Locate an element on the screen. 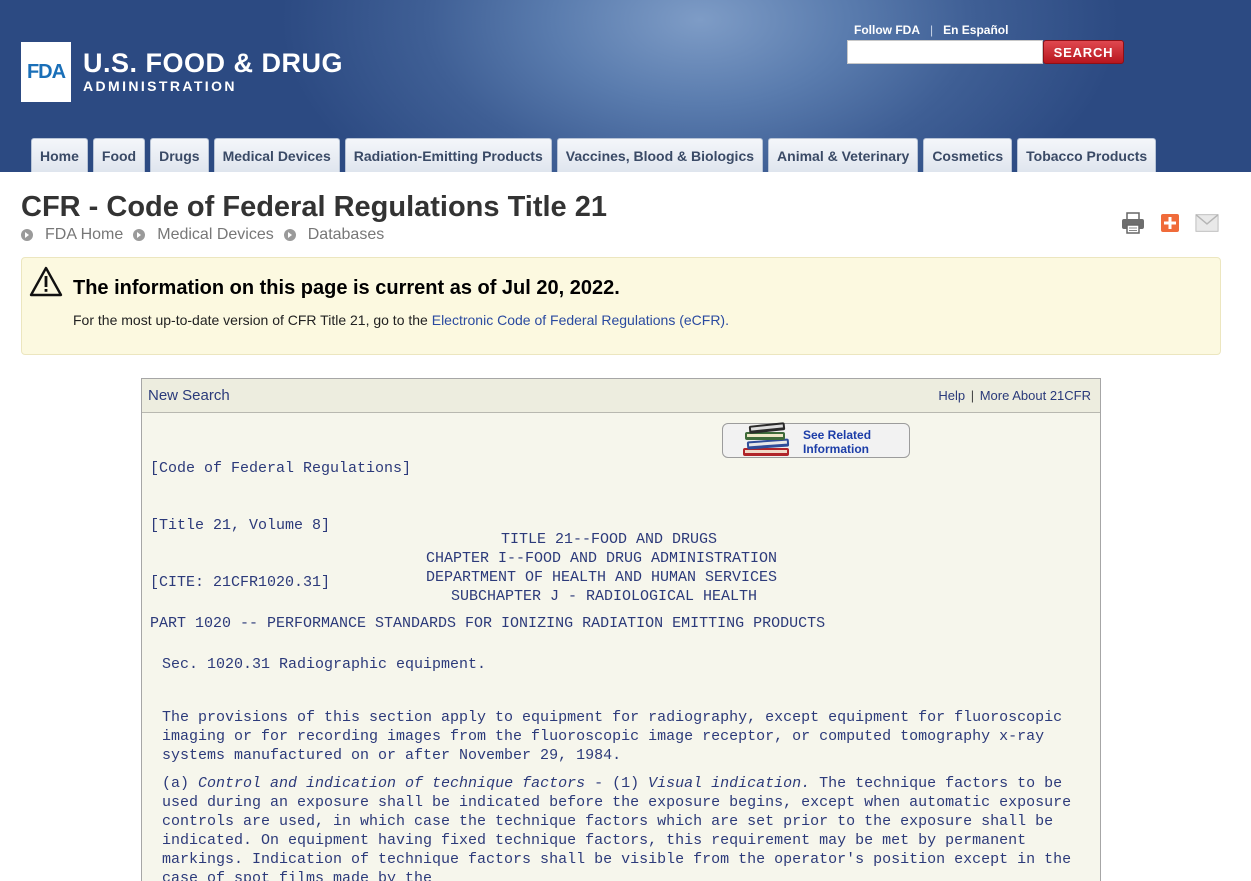  breadcrumb: FDA Home Medical Devices Databases is located at coordinates (207, 235).